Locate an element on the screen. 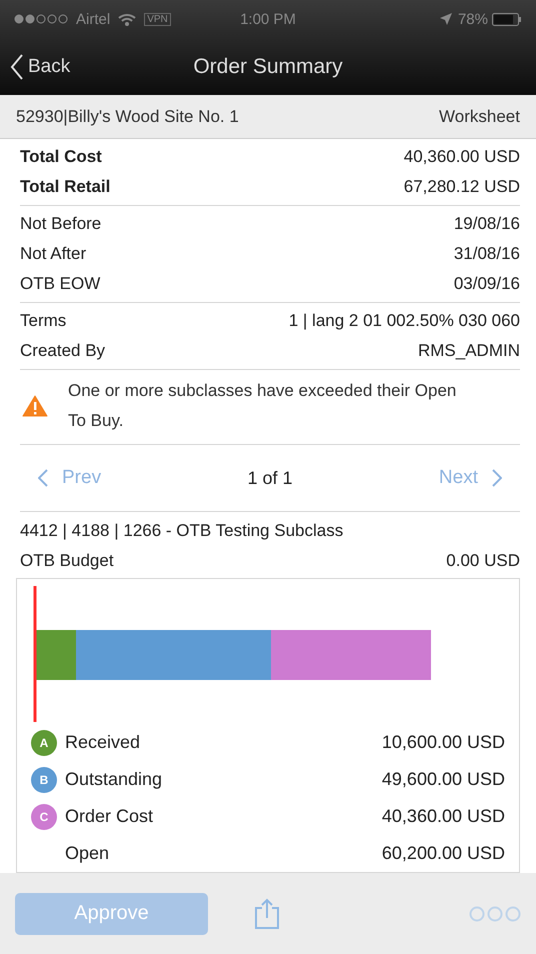 This screenshot has height=954, width=536. battery-percent: 78% is located at coordinates (473, 19).